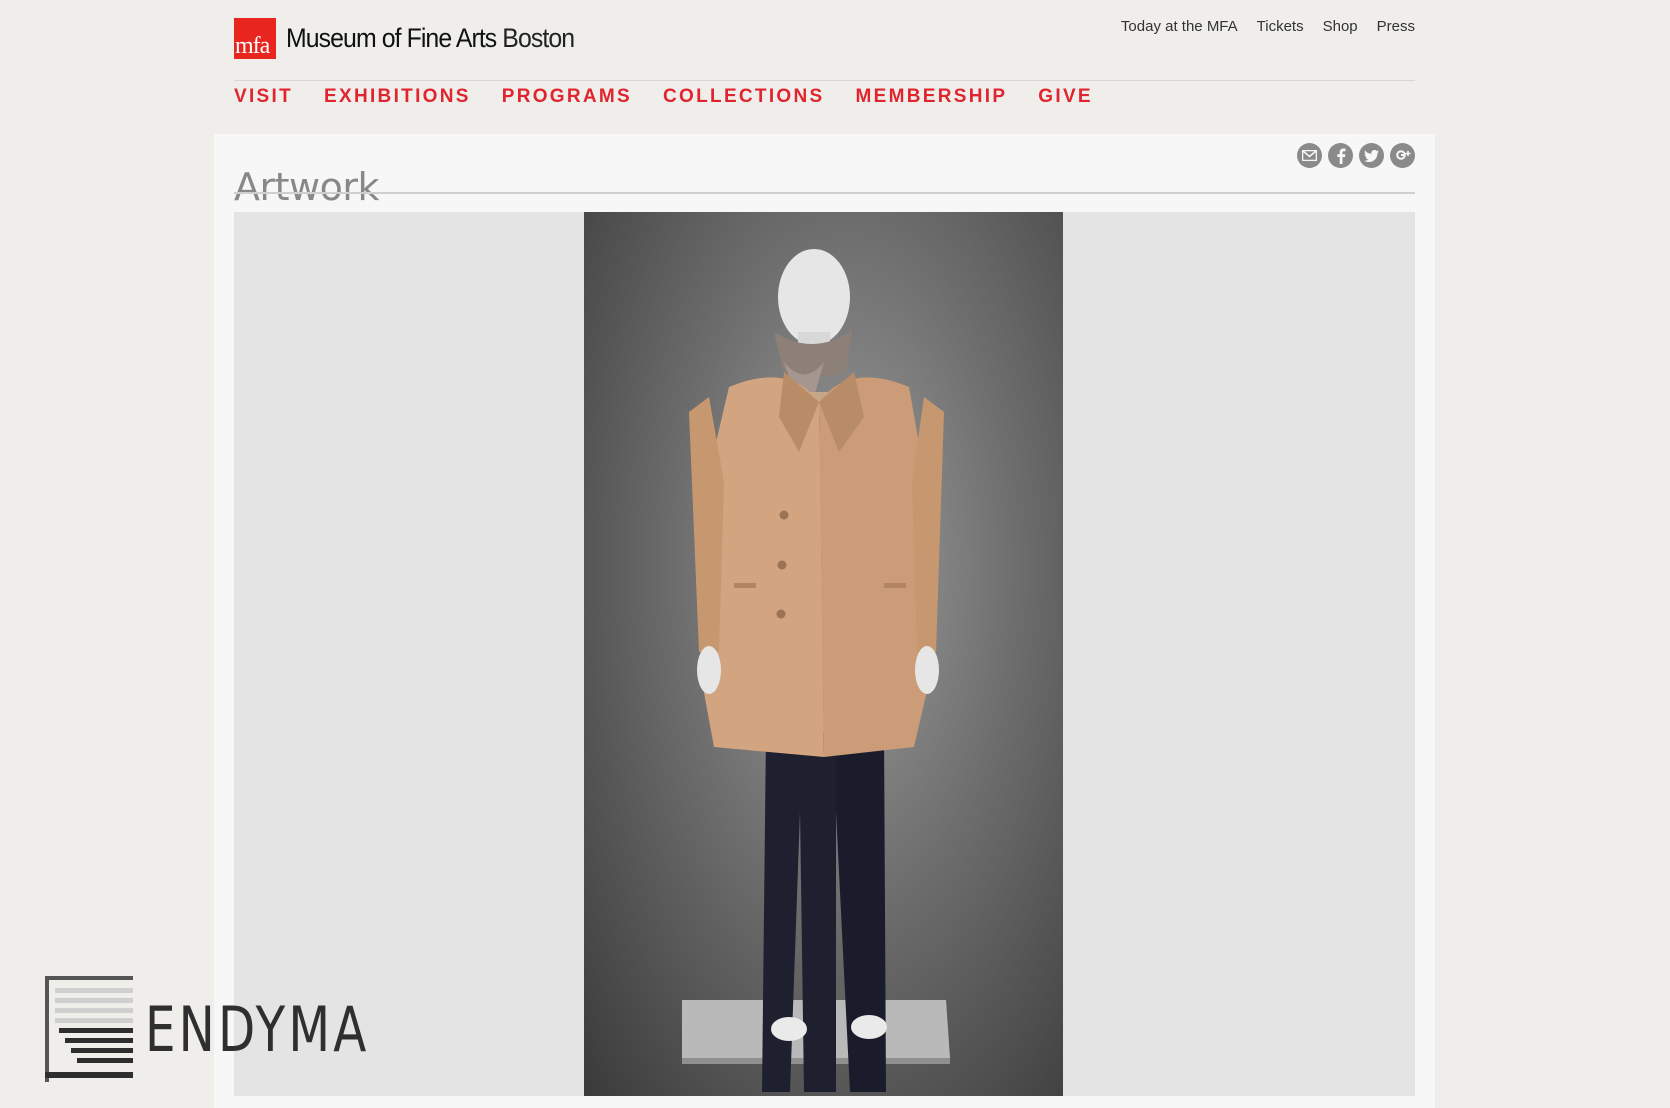 Image resolution: width=1670 pixels, height=1108 pixels. I want to click on utility-nav: Today at the MFA Tickets Shop Press, so click(1268, 26).